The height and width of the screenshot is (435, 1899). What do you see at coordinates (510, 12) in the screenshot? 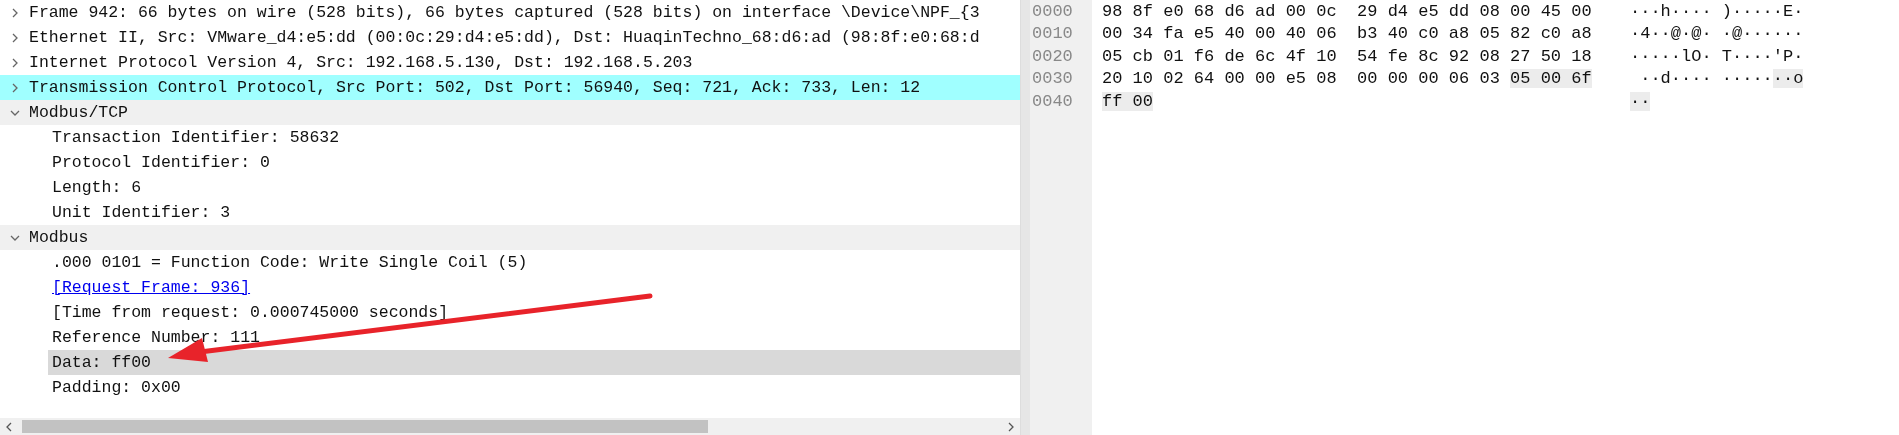
I see `tree-row: Frame 942: 66 bytes on wire (528 bits), 66 bytes captured (528 bits) on interface \Device\NPF_{3` at bounding box center [510, 12].